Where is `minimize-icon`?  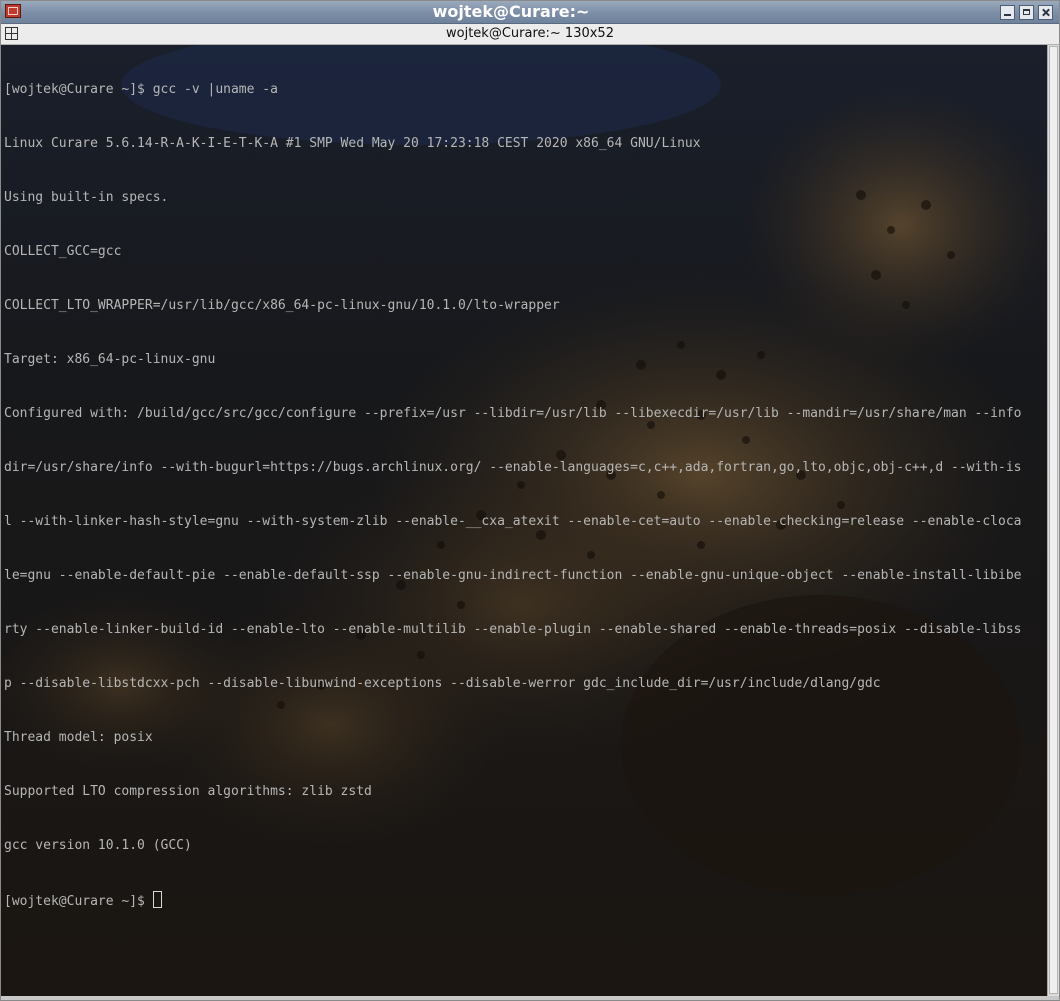
minimize-icon is located at coordinates (1007, 12).